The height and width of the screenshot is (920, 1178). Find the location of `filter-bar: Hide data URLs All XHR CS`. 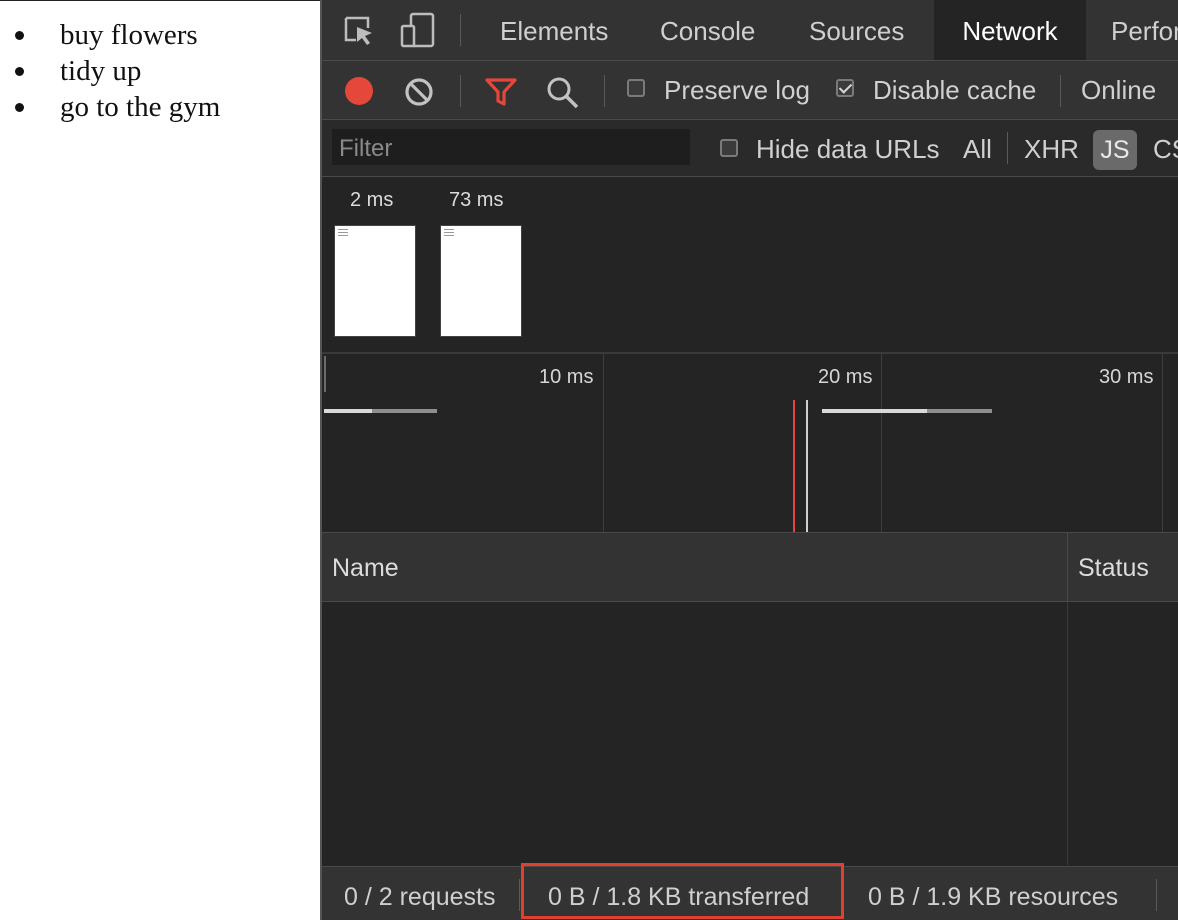

filter-bar: Hide data URLs All XHR CS is located at coordinates (750, 148).